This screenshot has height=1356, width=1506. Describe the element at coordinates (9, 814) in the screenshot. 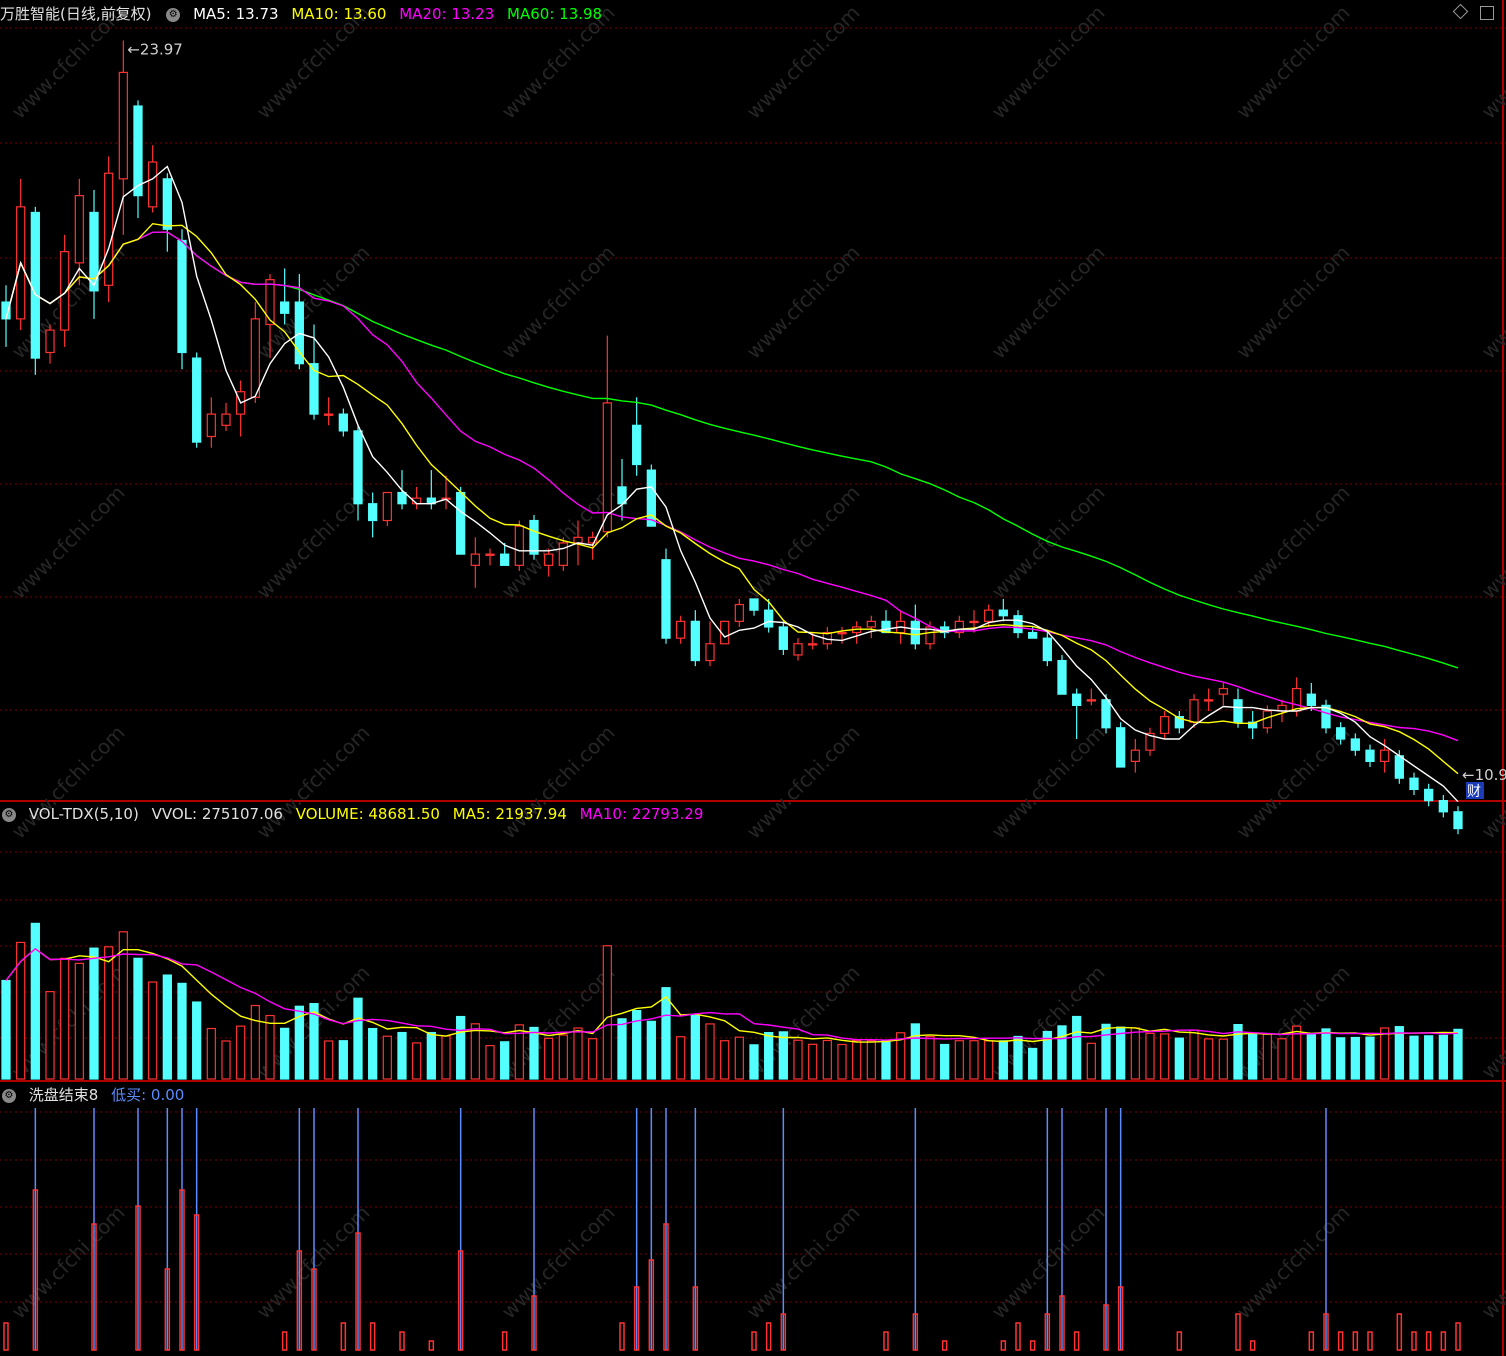

I see `volume-settings-icon: ⚙` at that location.